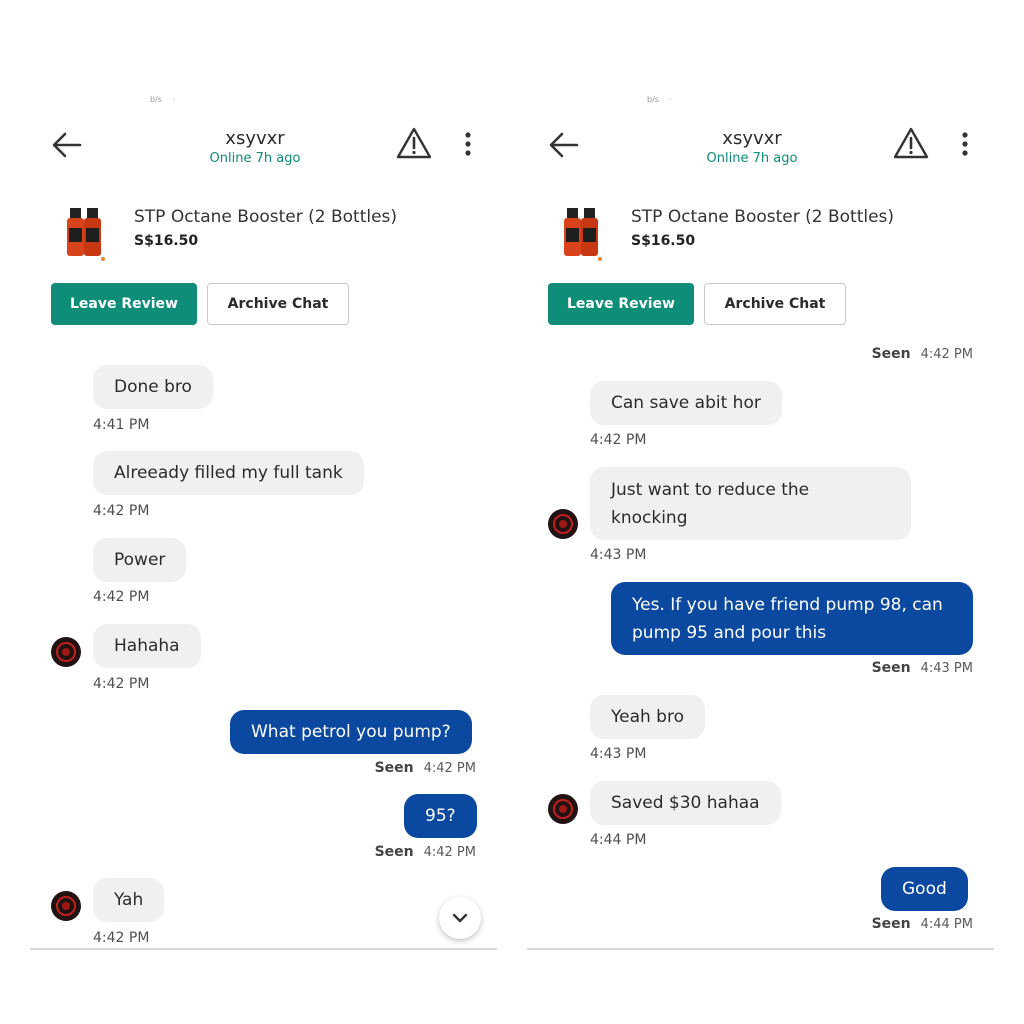 Image resolution: width=1024 pixels, height=1024 pixels. What do you see at coordinates (351, 732) in the screenshot?
I see `message-bubble-outgoing: What petrol you pump?` at bounding box center [351, 732].